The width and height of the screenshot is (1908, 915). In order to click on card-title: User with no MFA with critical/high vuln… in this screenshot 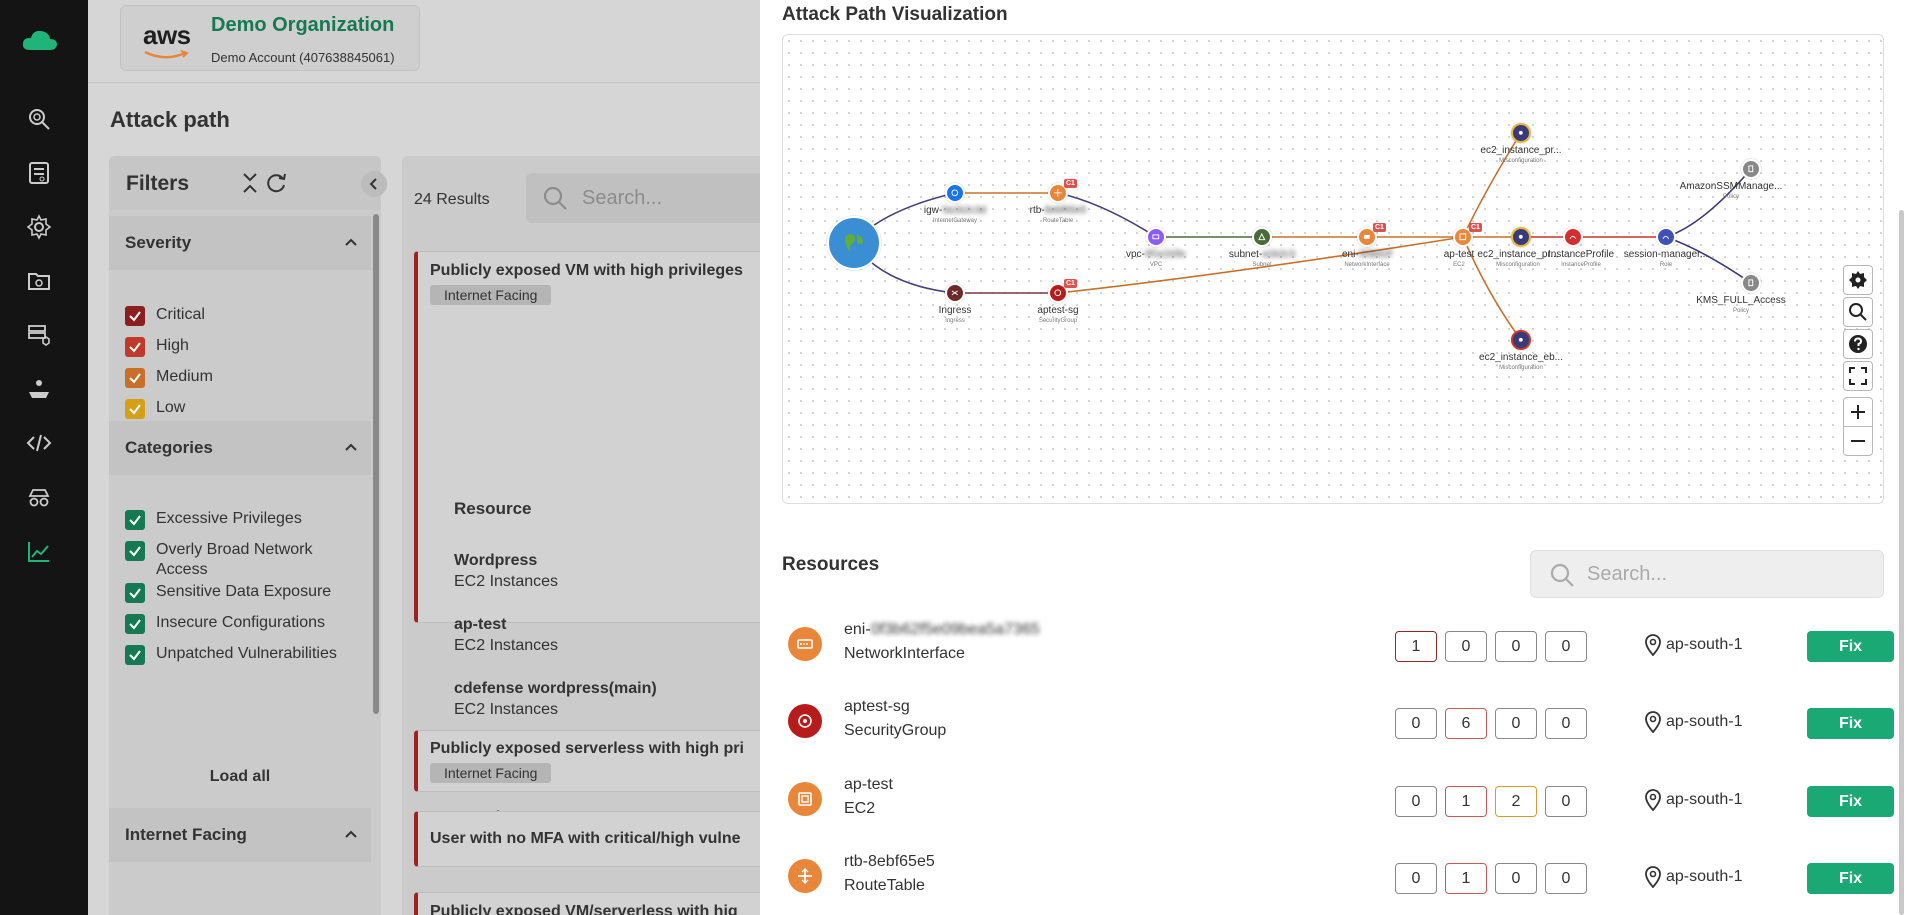, I will do `click(585, 838)`.